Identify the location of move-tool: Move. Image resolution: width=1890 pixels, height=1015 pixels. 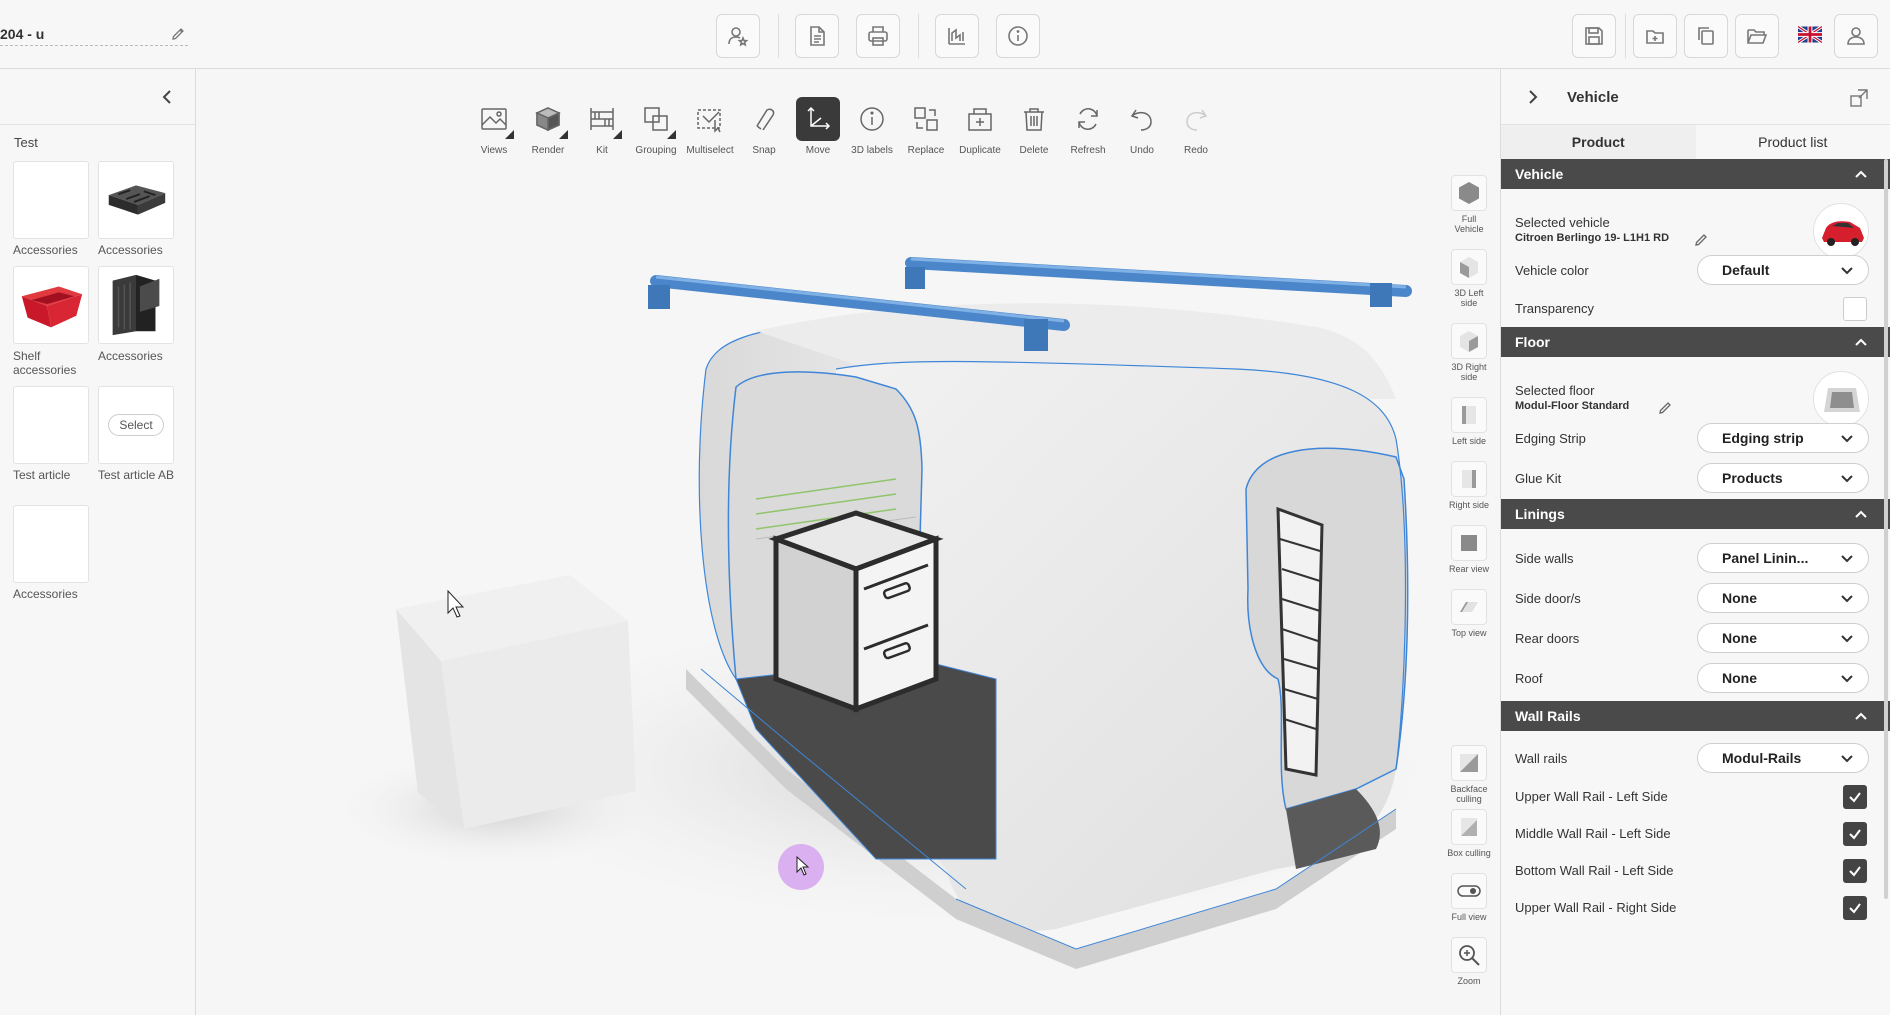
(818, 126).